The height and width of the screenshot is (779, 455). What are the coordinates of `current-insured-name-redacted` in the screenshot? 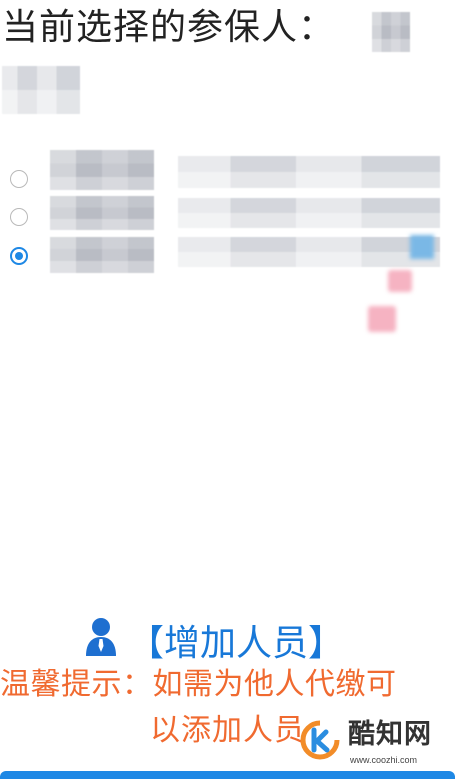 It's located at (391, 32).